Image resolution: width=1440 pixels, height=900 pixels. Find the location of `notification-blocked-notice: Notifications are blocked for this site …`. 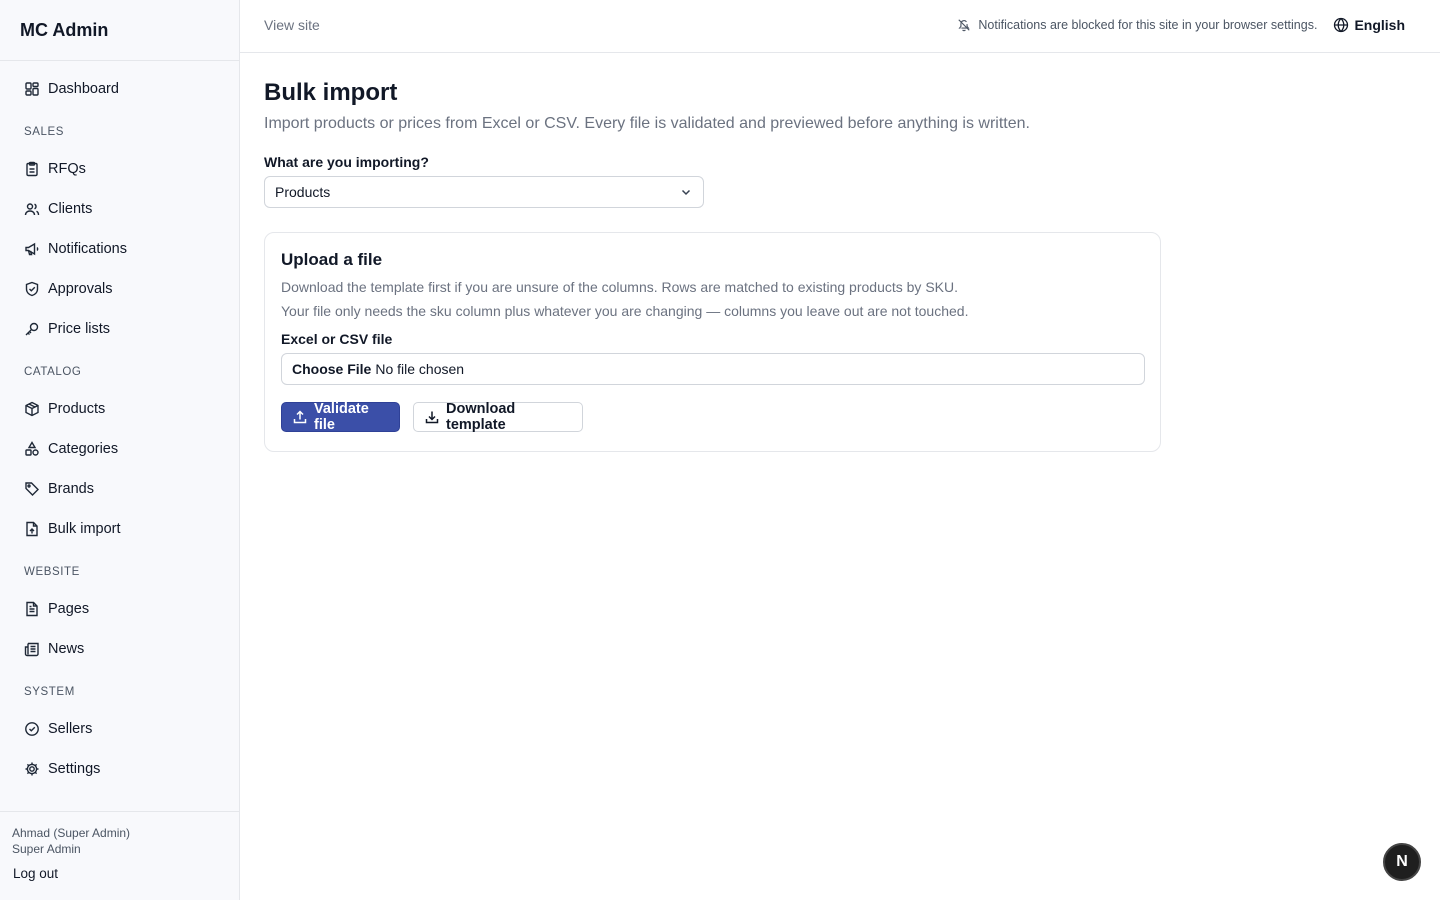

notification-blocked-notice: Notifications are blocked for this site … is located at coordinates (1137, 25).